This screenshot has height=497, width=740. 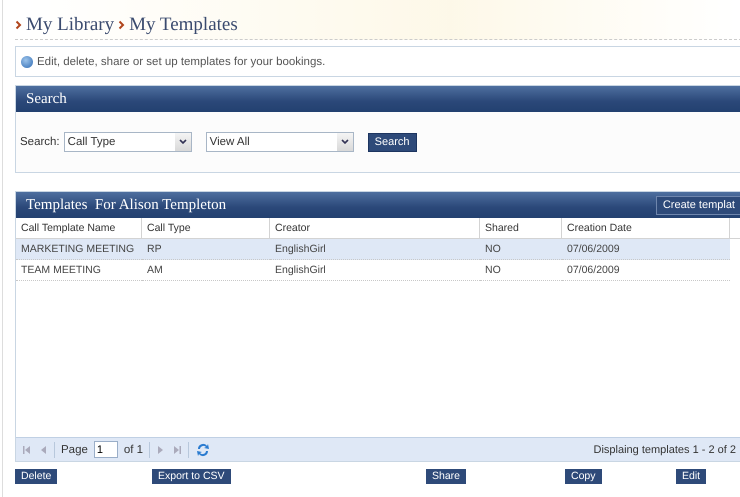 What do you see at coordinates (521, 249) in the screenshot?
I see `table-cell: NO` at bounding box center [521, 249].